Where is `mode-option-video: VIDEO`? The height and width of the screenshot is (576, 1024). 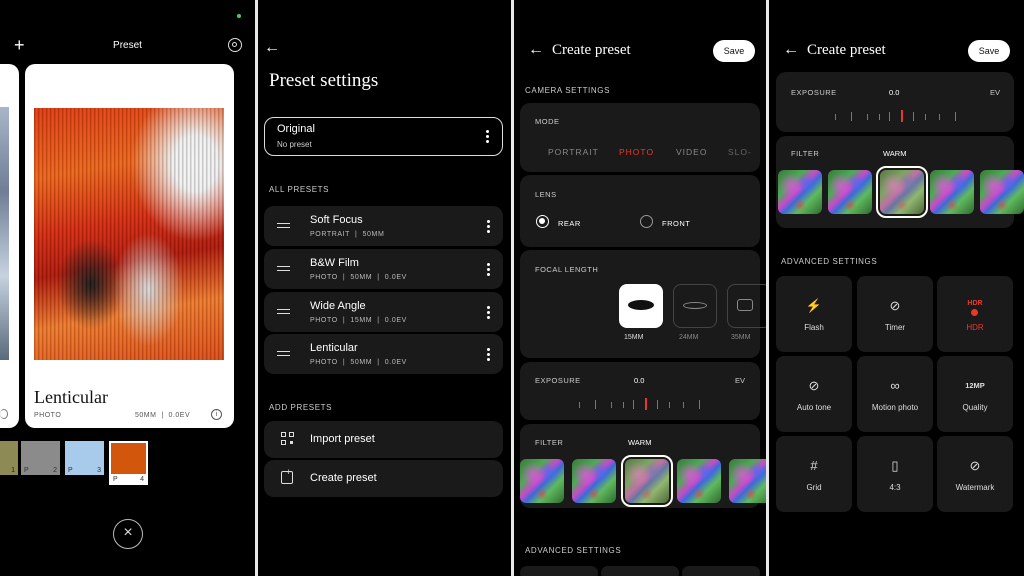
mode-option-video: VIDEO is located at coordinates (691, 152).